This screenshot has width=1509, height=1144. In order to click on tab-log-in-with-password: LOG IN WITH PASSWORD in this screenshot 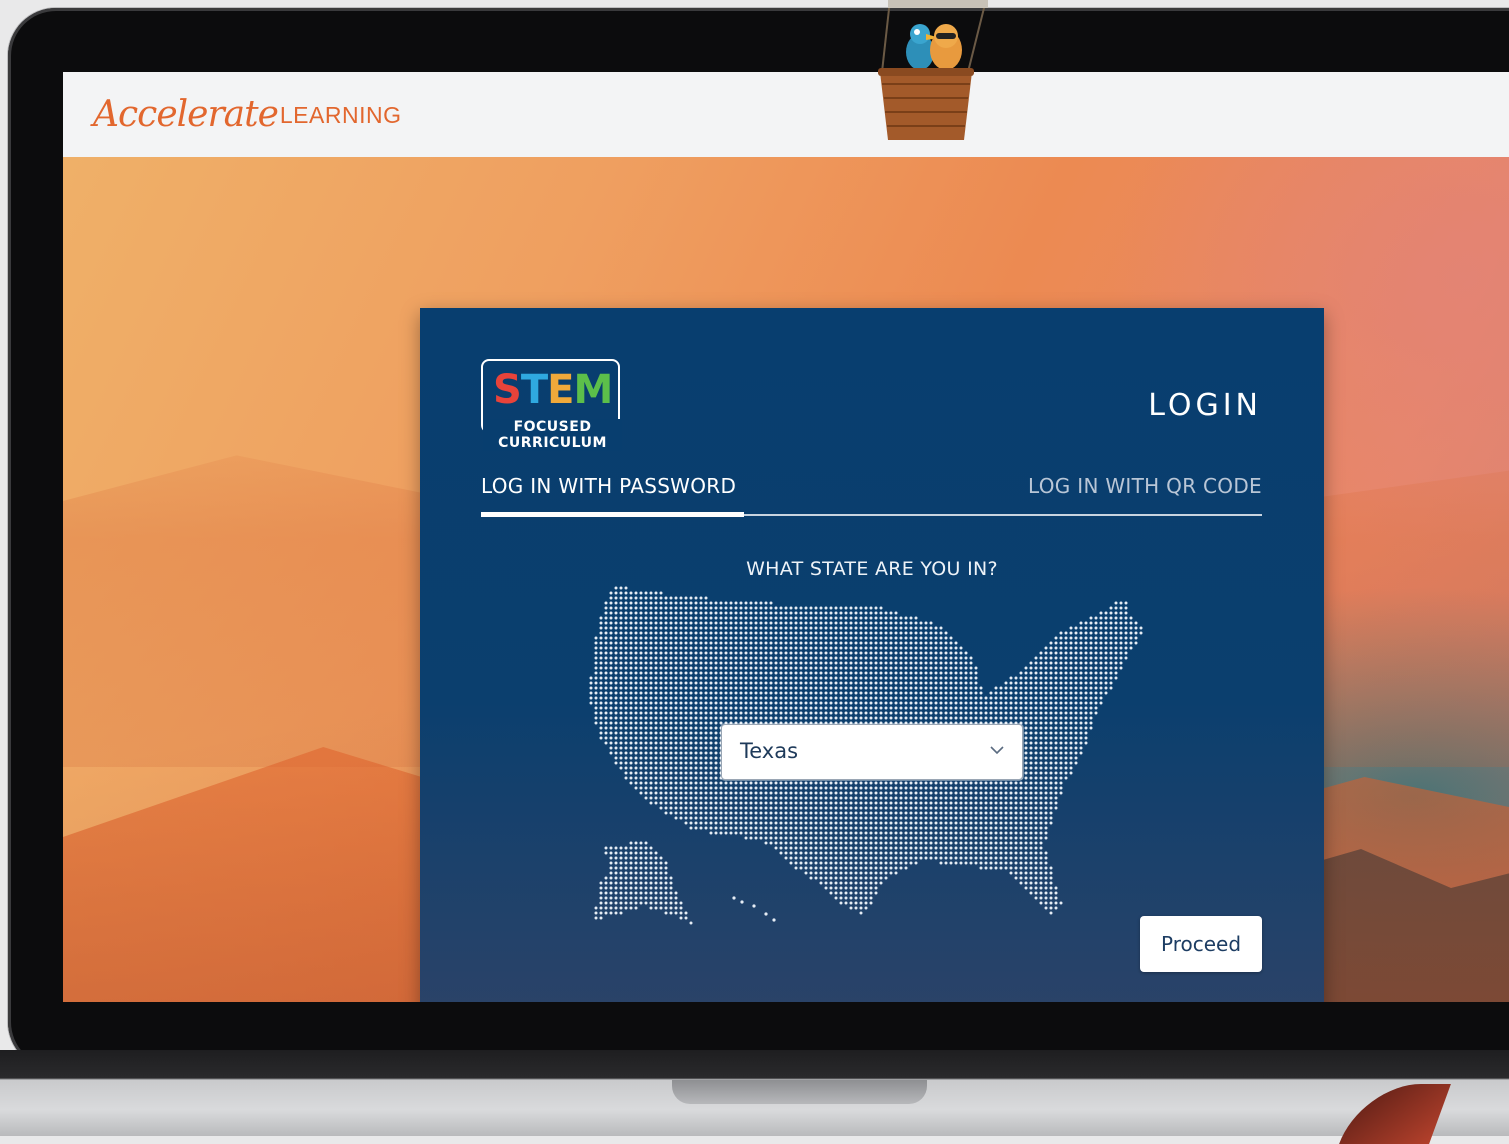, I will do `click(608, 486)`.